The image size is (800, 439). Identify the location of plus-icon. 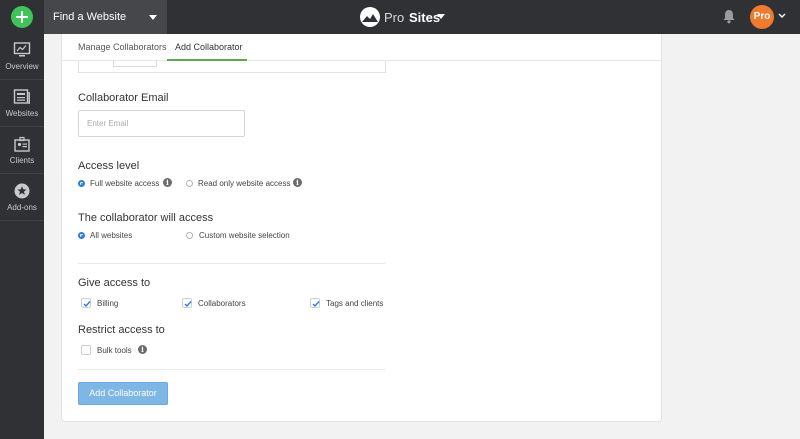
(22, 17).